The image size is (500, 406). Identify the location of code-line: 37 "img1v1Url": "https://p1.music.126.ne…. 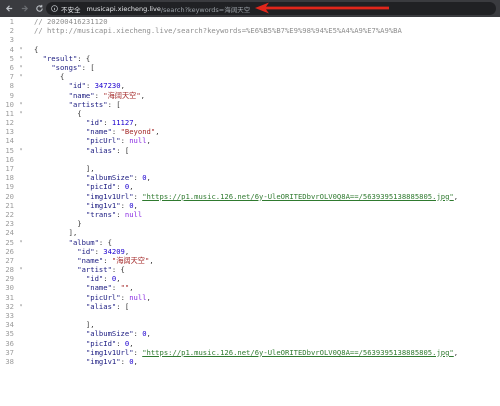
(250, 352).